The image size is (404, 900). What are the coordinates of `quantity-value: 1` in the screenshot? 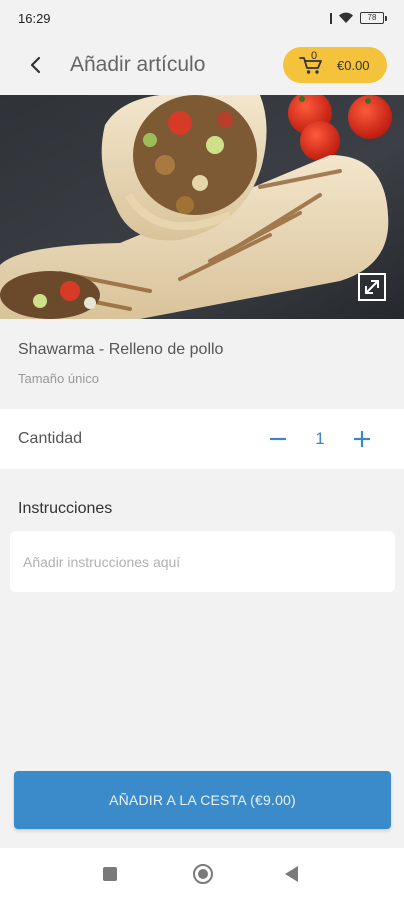 It's located at (320, 438).